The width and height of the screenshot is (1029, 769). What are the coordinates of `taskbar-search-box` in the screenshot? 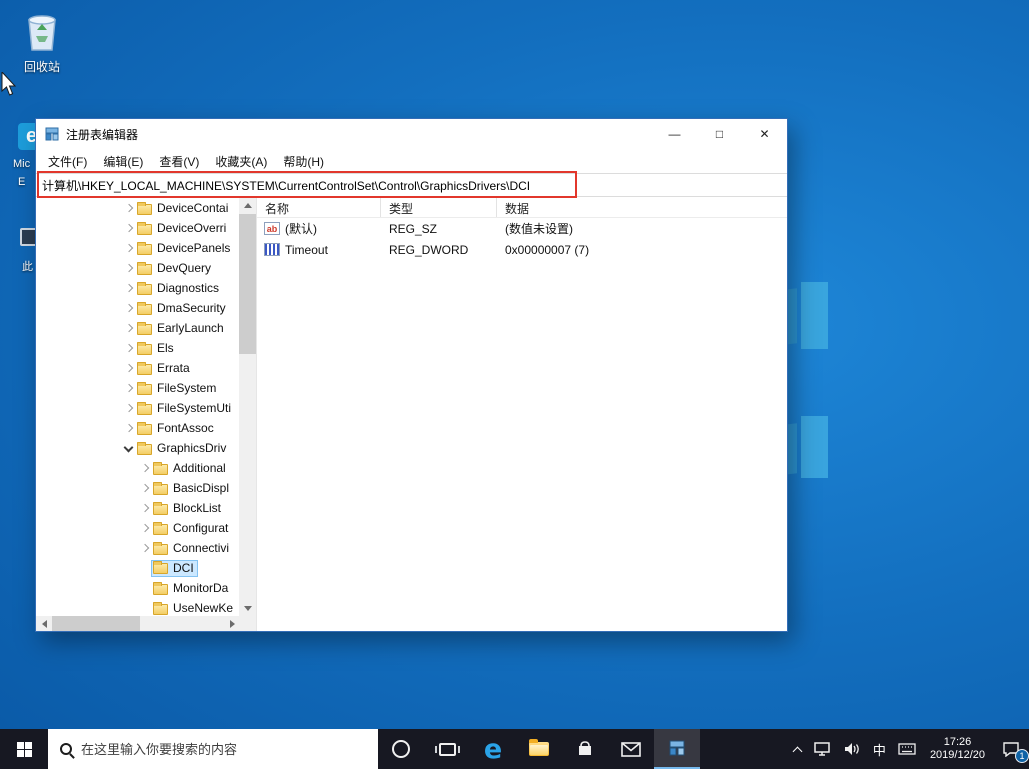 It's located at (213, 749).